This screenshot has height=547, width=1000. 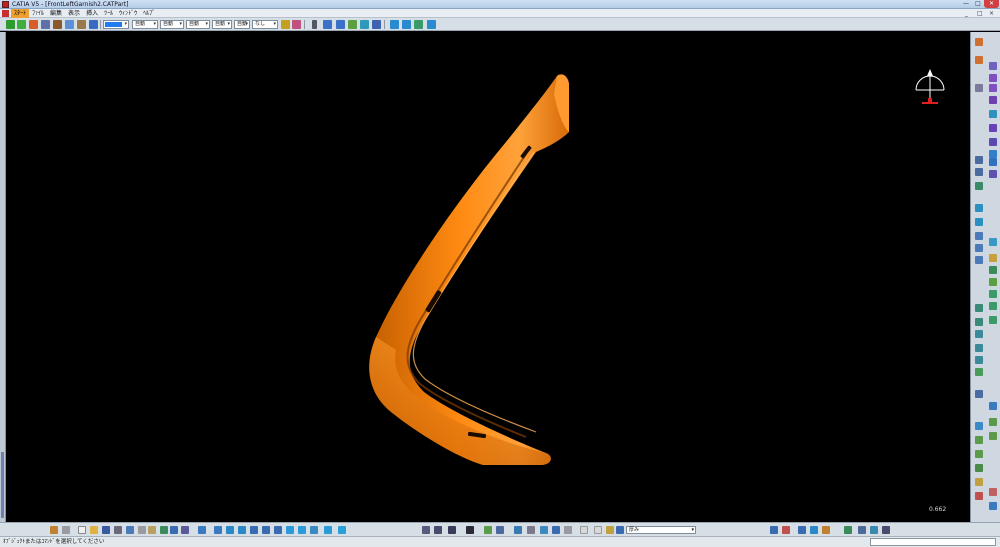 I want to click on pattern-icon, so click(x=979, y=372).